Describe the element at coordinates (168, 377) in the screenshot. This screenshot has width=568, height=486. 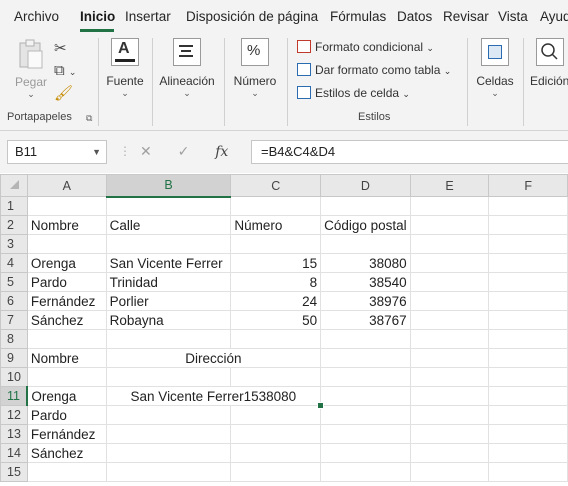
I see `cell-b10` at that location.